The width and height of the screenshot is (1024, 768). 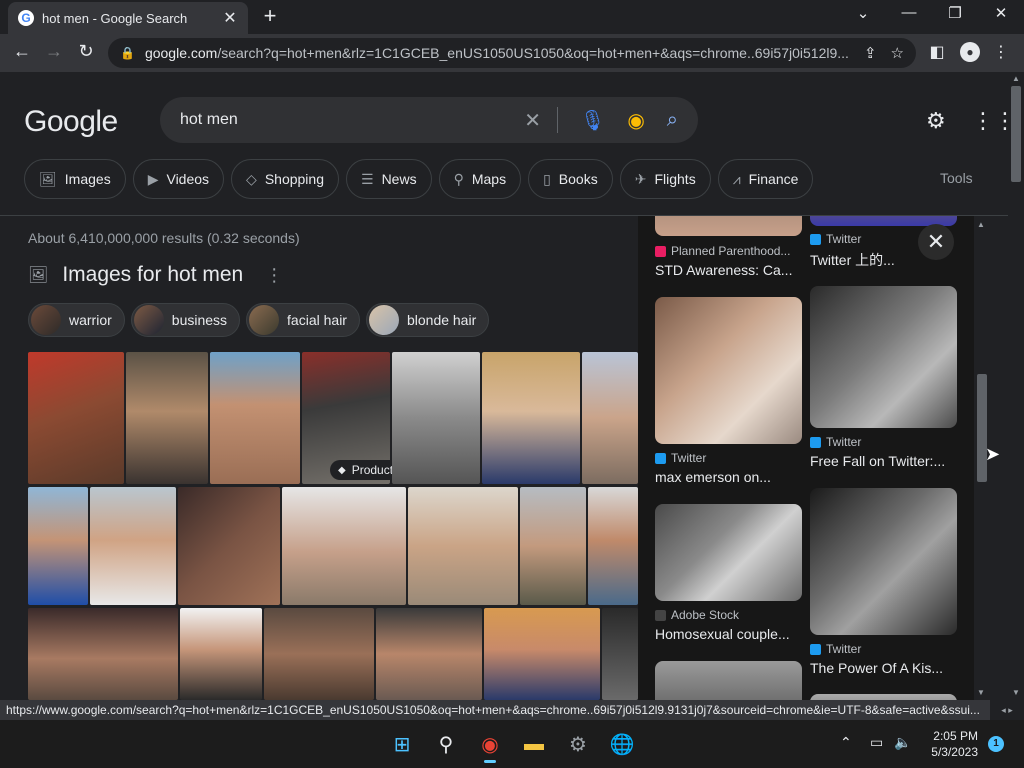 What do you see at coordinates (54, 51) in the screenshot?
I see `forward-button: →` at bounding box center [54, 51].